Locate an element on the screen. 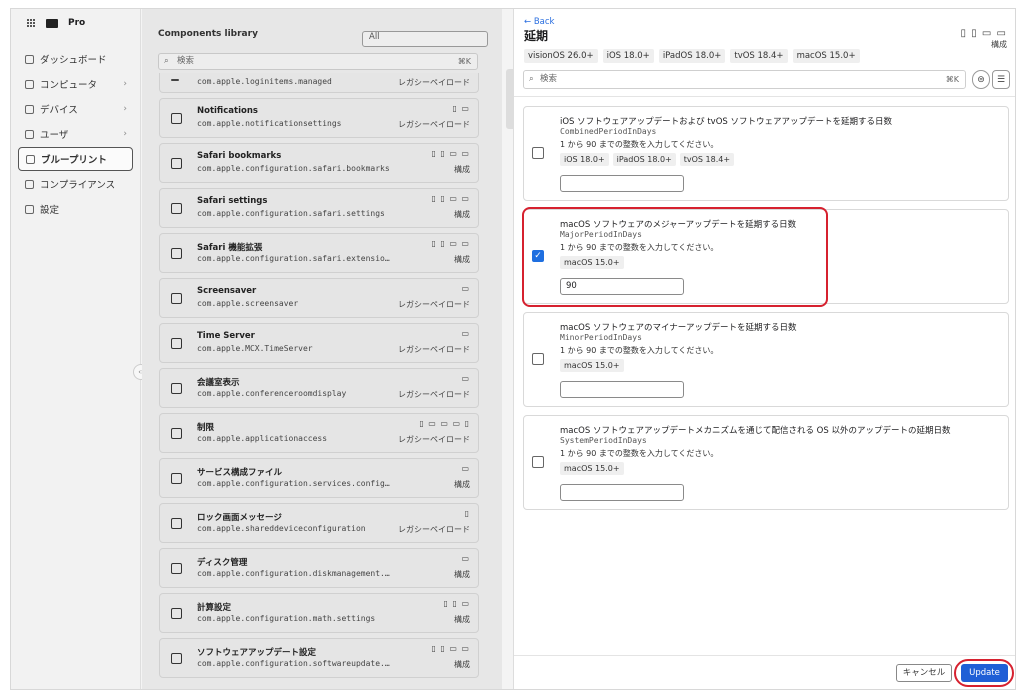  page-title: 延期 is located at coordinates (536, 36).